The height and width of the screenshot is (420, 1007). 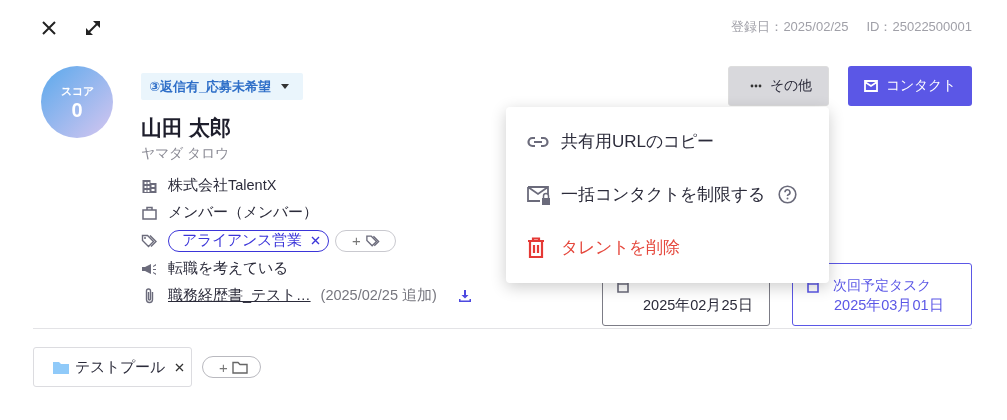 I want to click on next-task-card: 次回予定タスク 2025年03月01日, so click(x=882, y=294).